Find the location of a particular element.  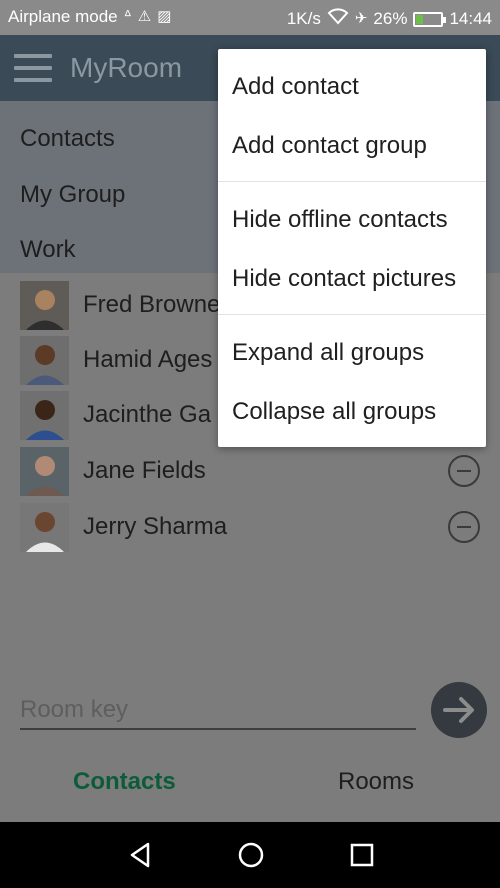

airplane-icon: ✈ is located at coordinates (361, 18).